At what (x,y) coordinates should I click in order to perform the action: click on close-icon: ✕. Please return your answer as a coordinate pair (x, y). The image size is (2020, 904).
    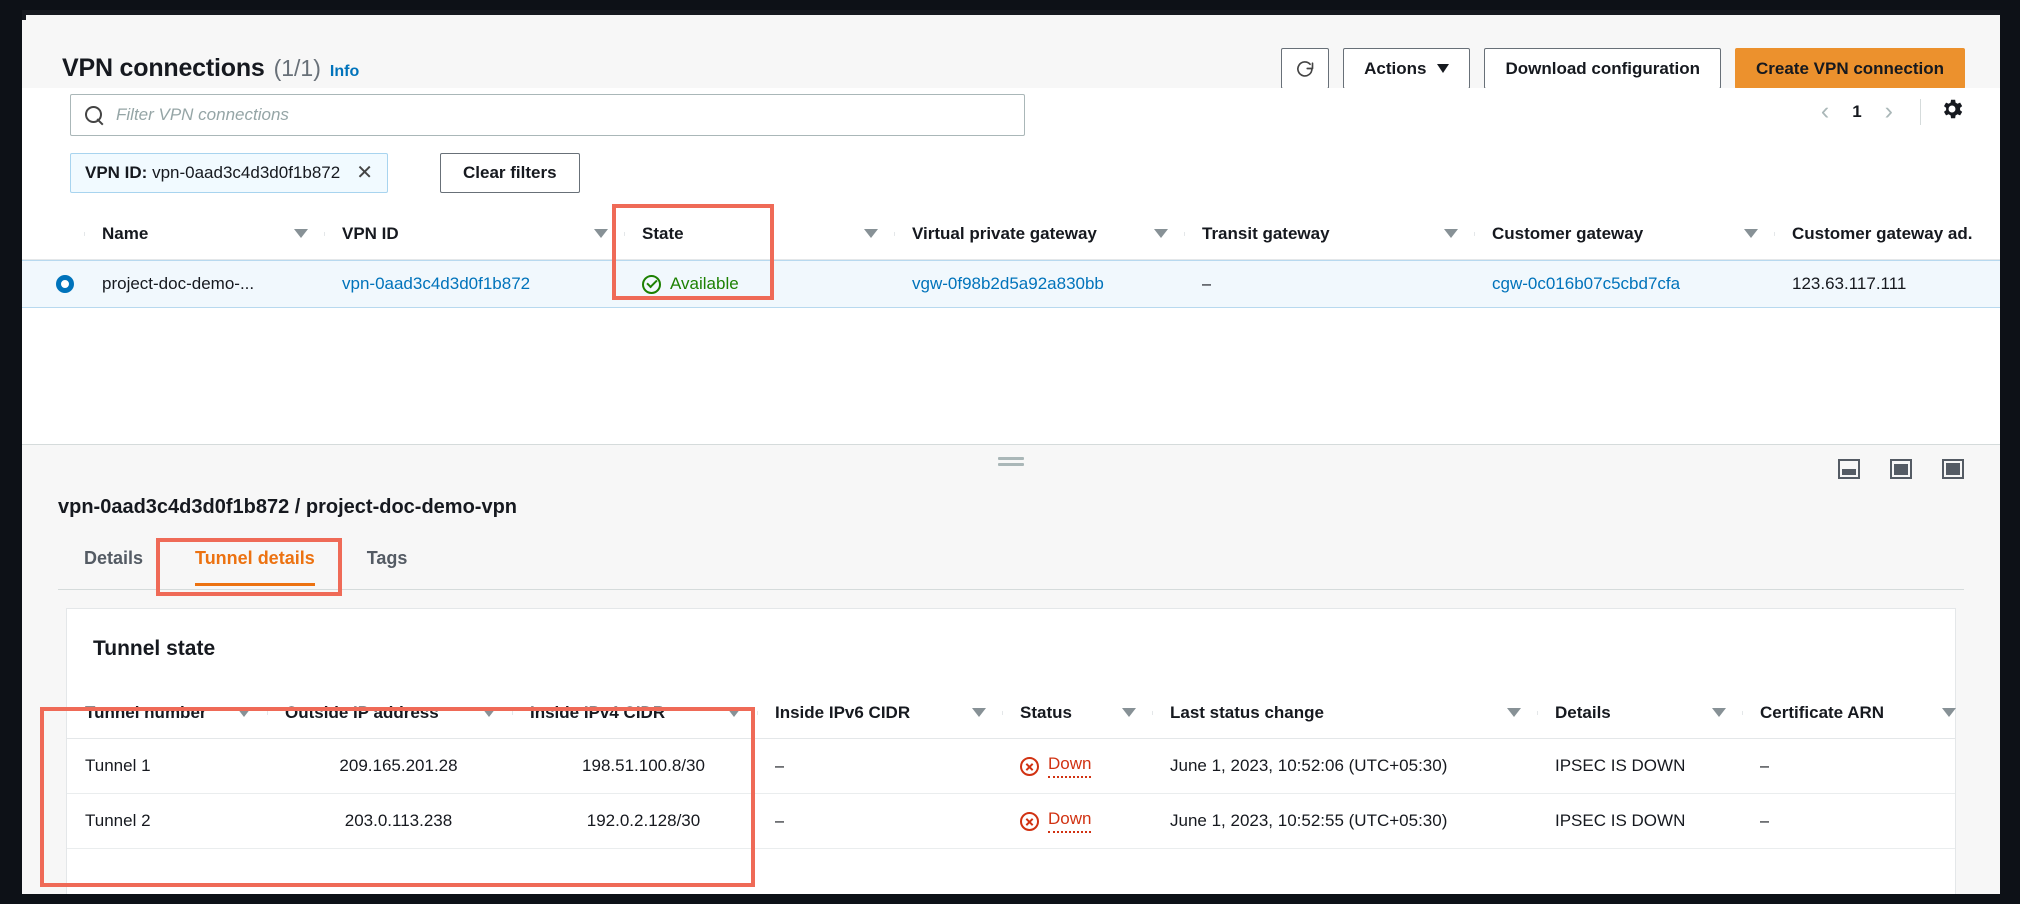
    Looking at the image, I should click on (364, 173).